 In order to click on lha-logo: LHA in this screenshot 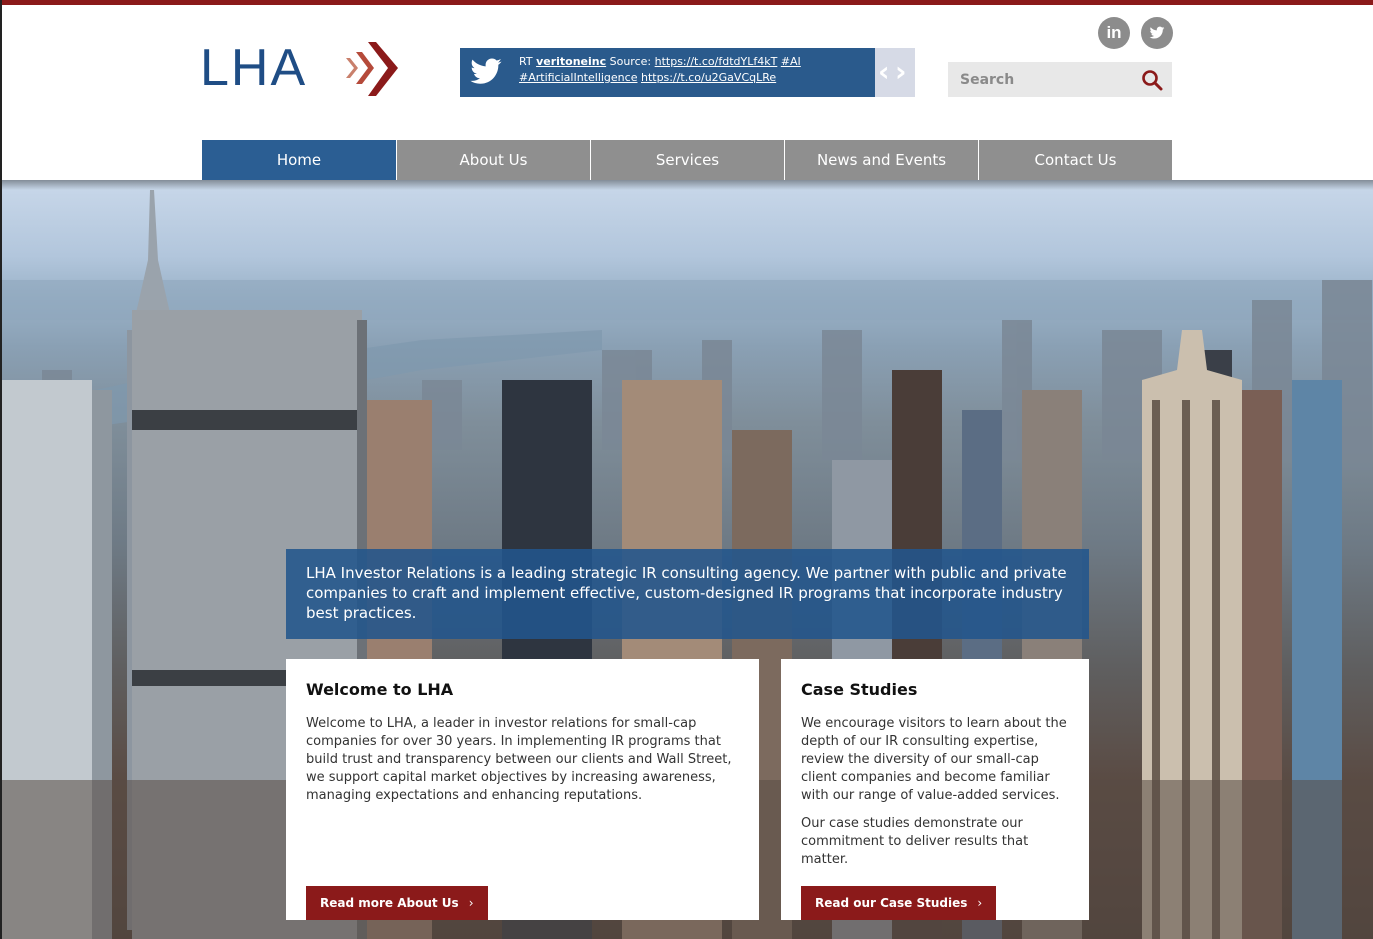, I will do `click(302, 69)`.